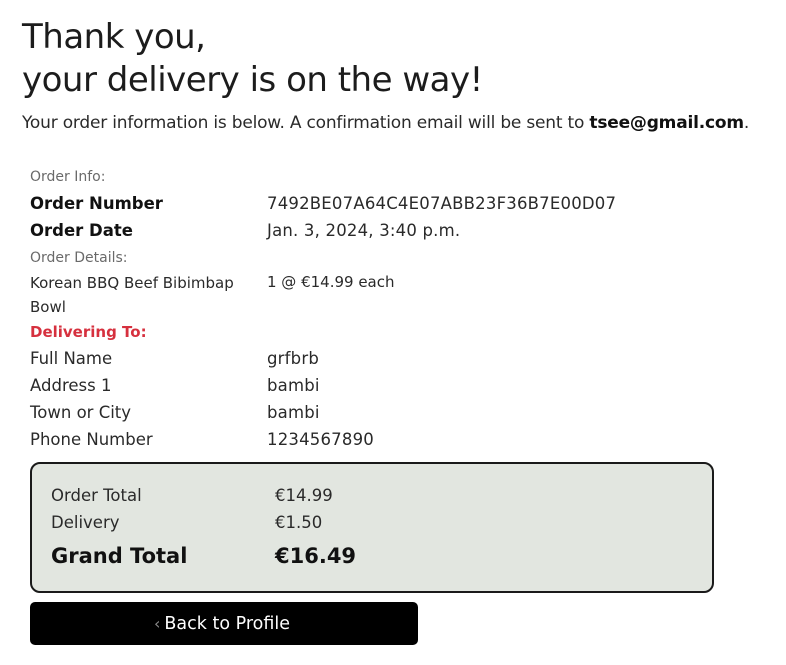 The image size is (786, 665). Describe the element at coordinates (96, 495) in the screenshot. I see `order-total-label: Order Total` at that location.